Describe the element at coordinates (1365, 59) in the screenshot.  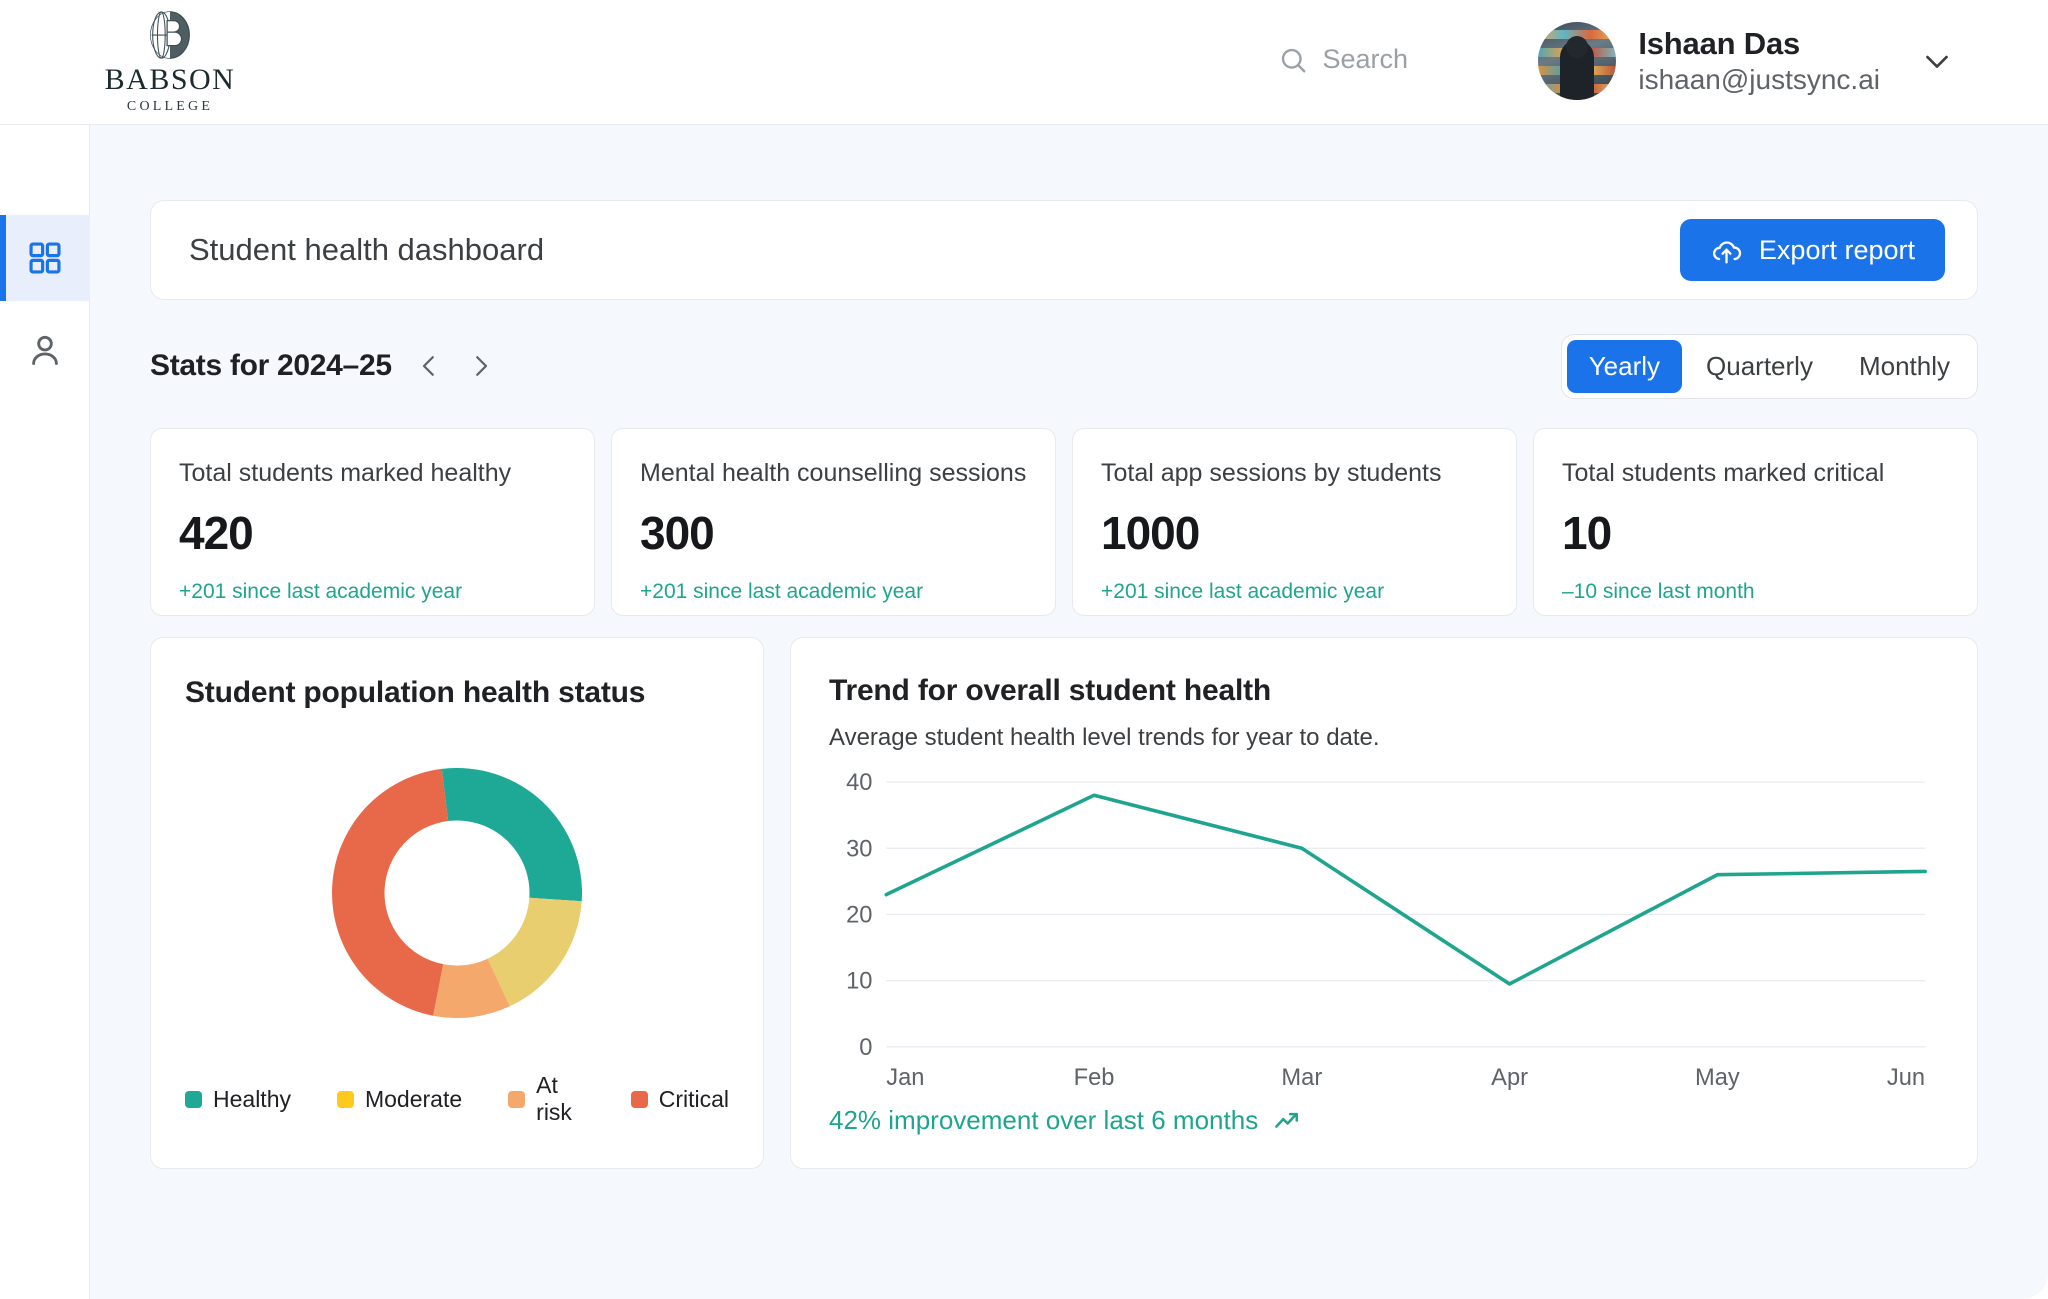
I see `search-placeholder: Search` at that location.